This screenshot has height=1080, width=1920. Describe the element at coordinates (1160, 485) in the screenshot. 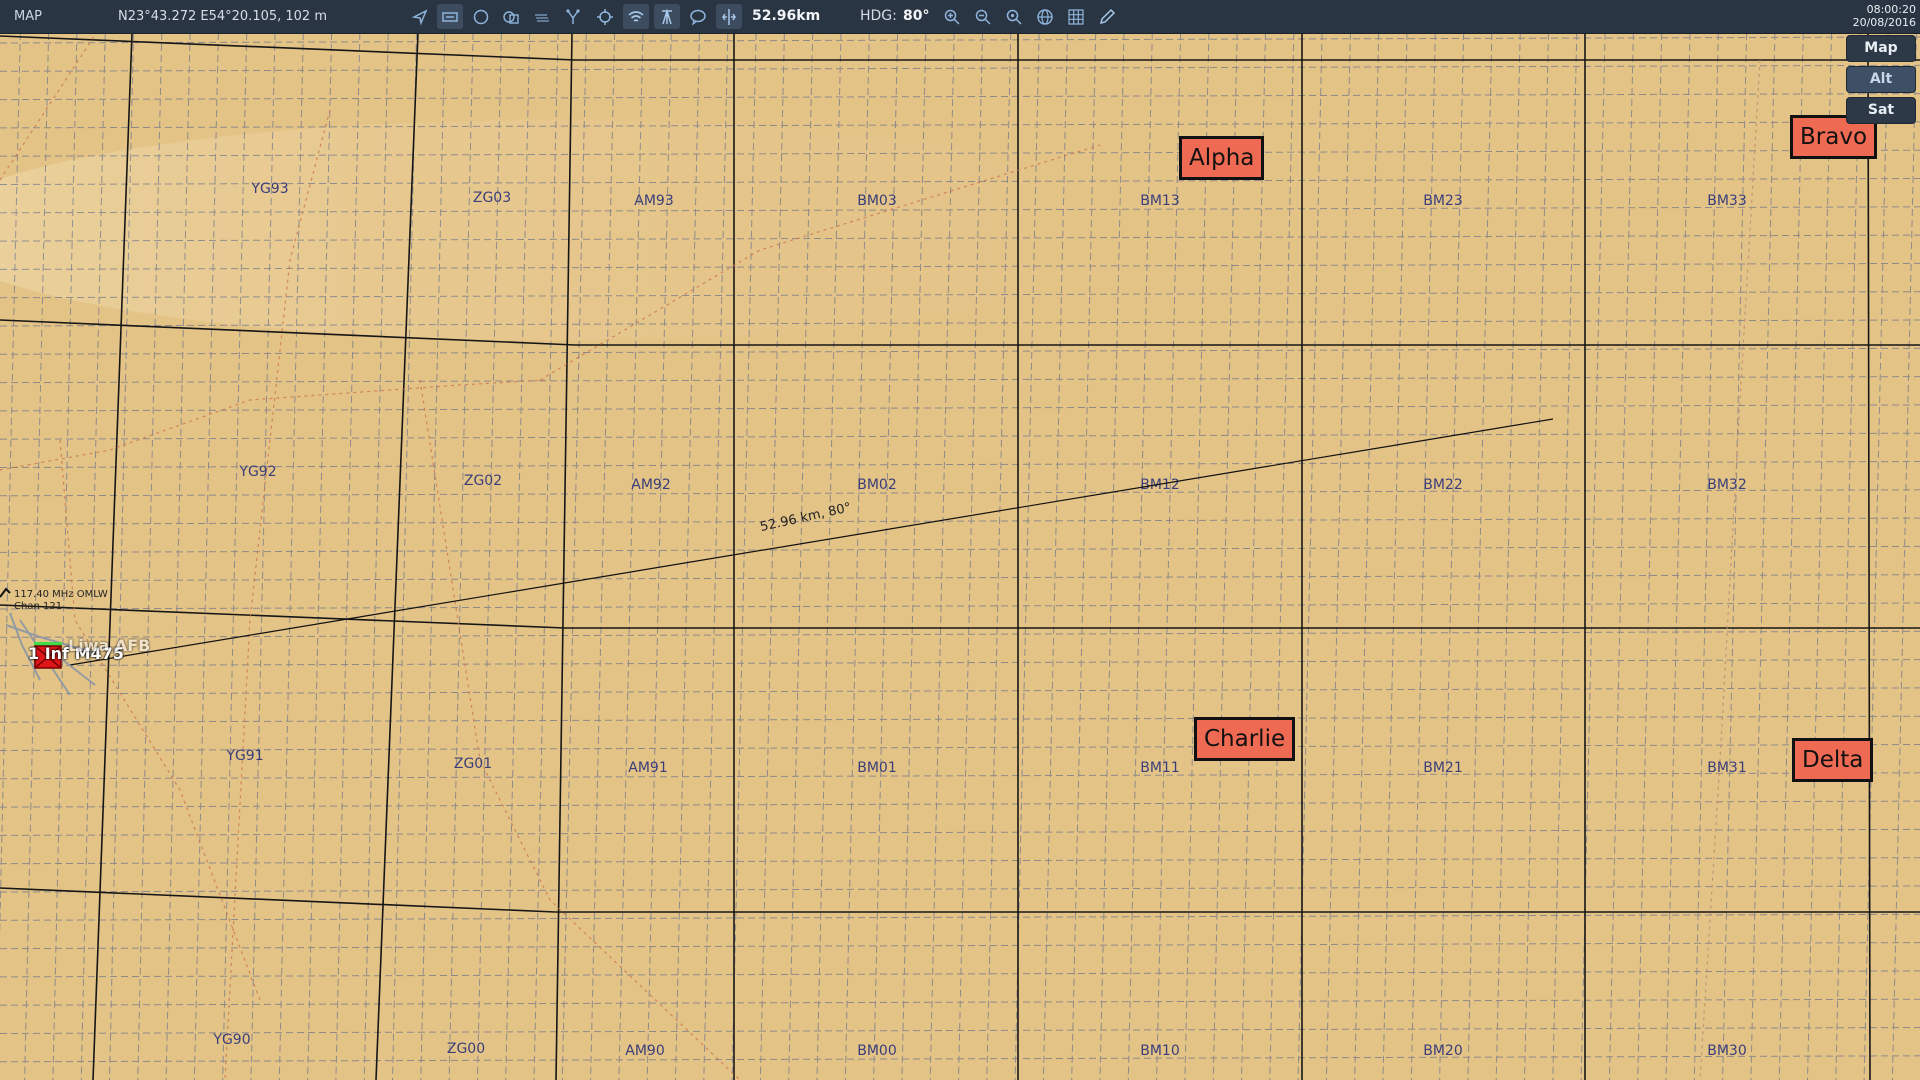

I see `grid-square-label: BM12` at that location.